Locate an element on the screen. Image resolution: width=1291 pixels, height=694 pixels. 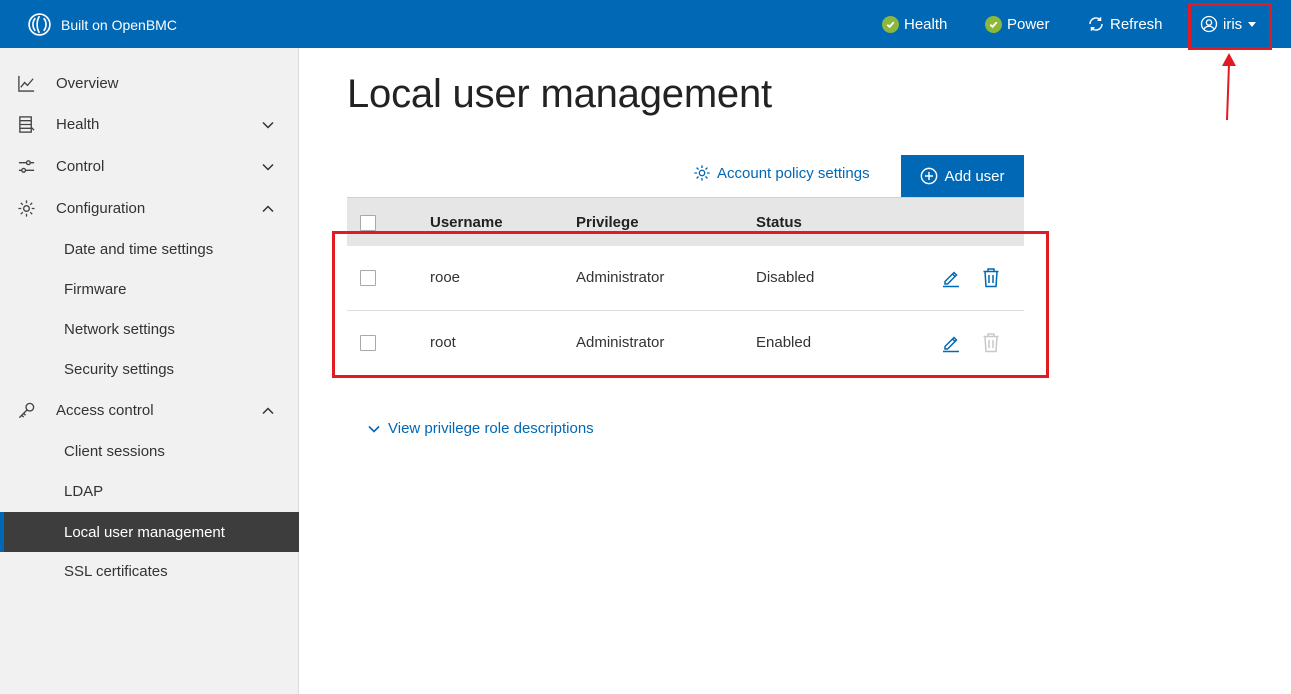
privilege-toggle-label: View privilege role descriptions is located at coordinates (491, 428).